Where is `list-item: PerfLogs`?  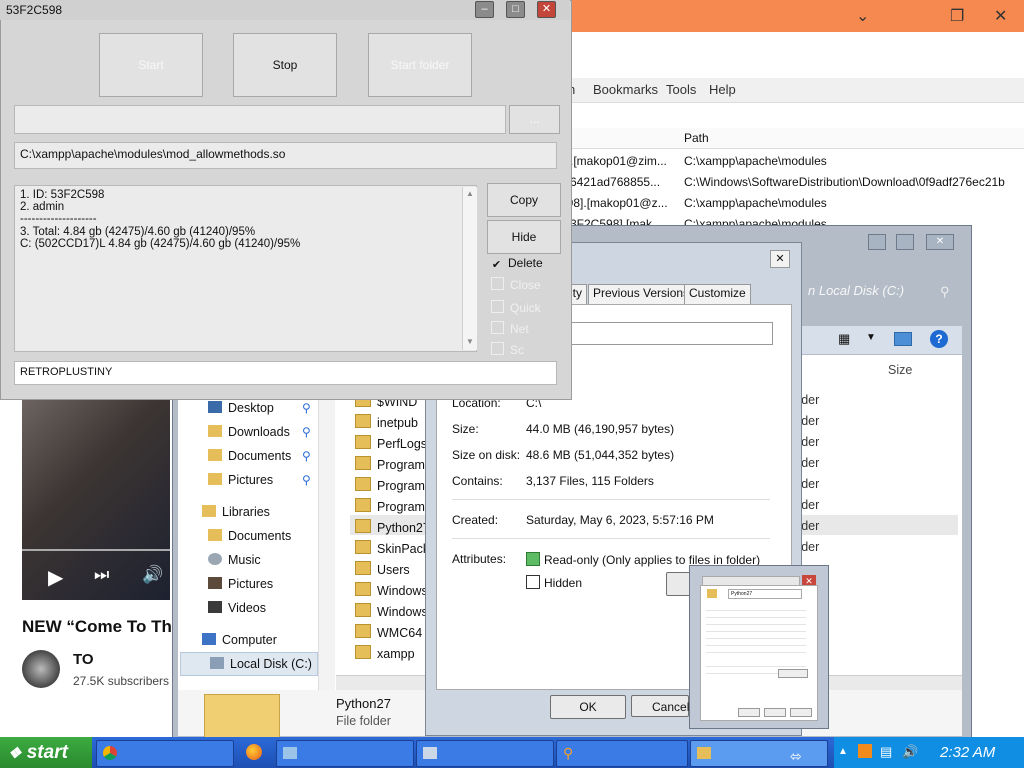 list-item: PerfLogs is located at coordinates (391, 443).